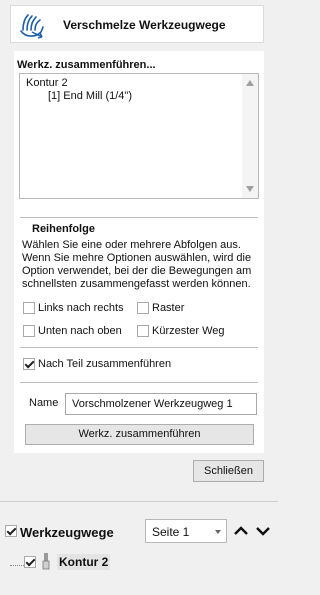  Describe the element at coordinates (17, 565) in the screenshot. I see `tree-connector` at that location.